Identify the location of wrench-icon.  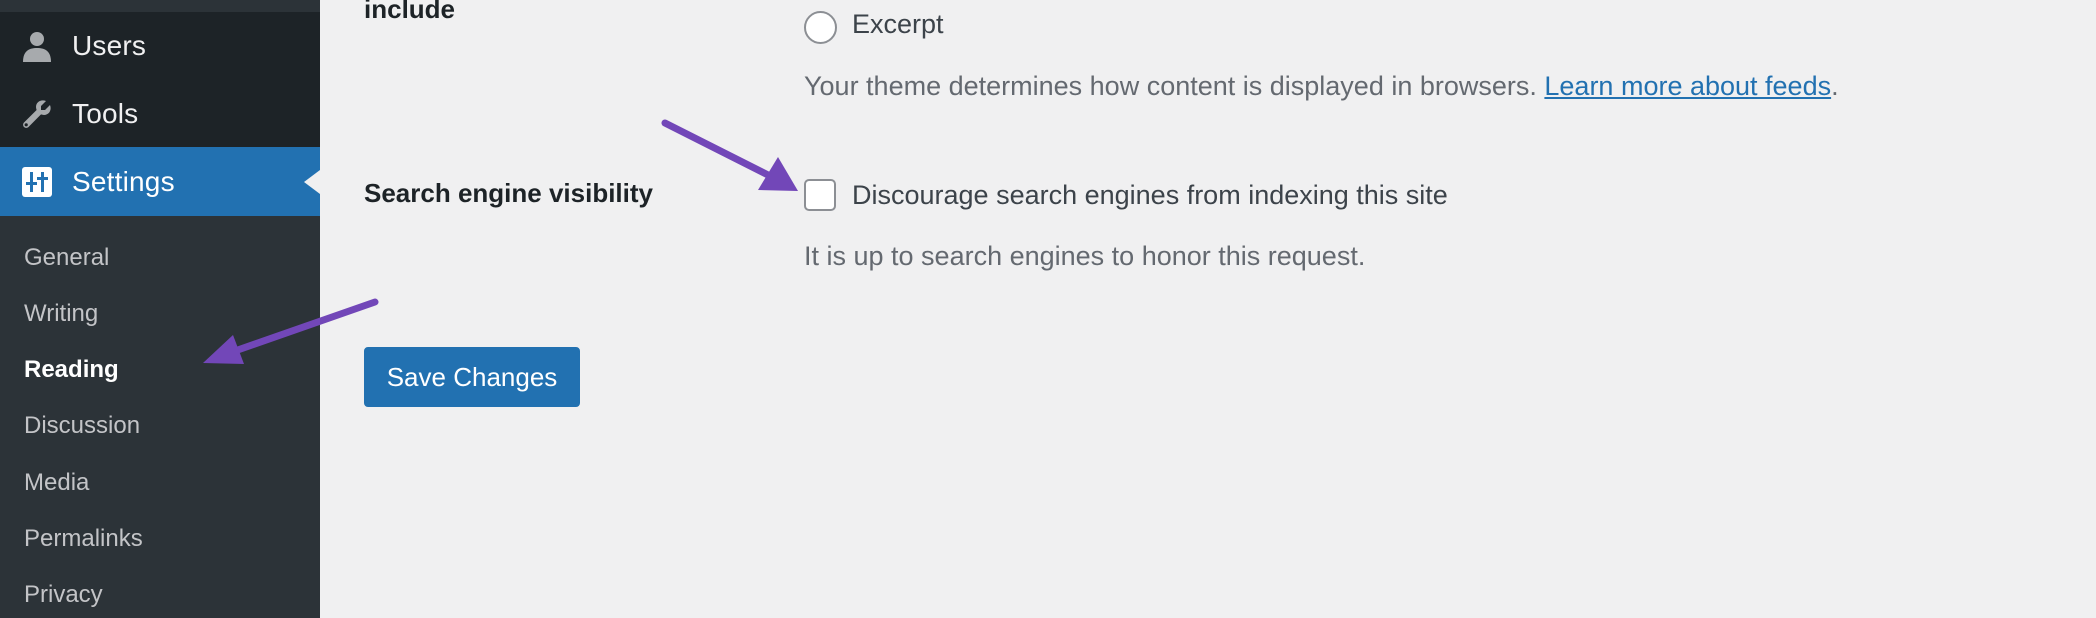
(37, 114).